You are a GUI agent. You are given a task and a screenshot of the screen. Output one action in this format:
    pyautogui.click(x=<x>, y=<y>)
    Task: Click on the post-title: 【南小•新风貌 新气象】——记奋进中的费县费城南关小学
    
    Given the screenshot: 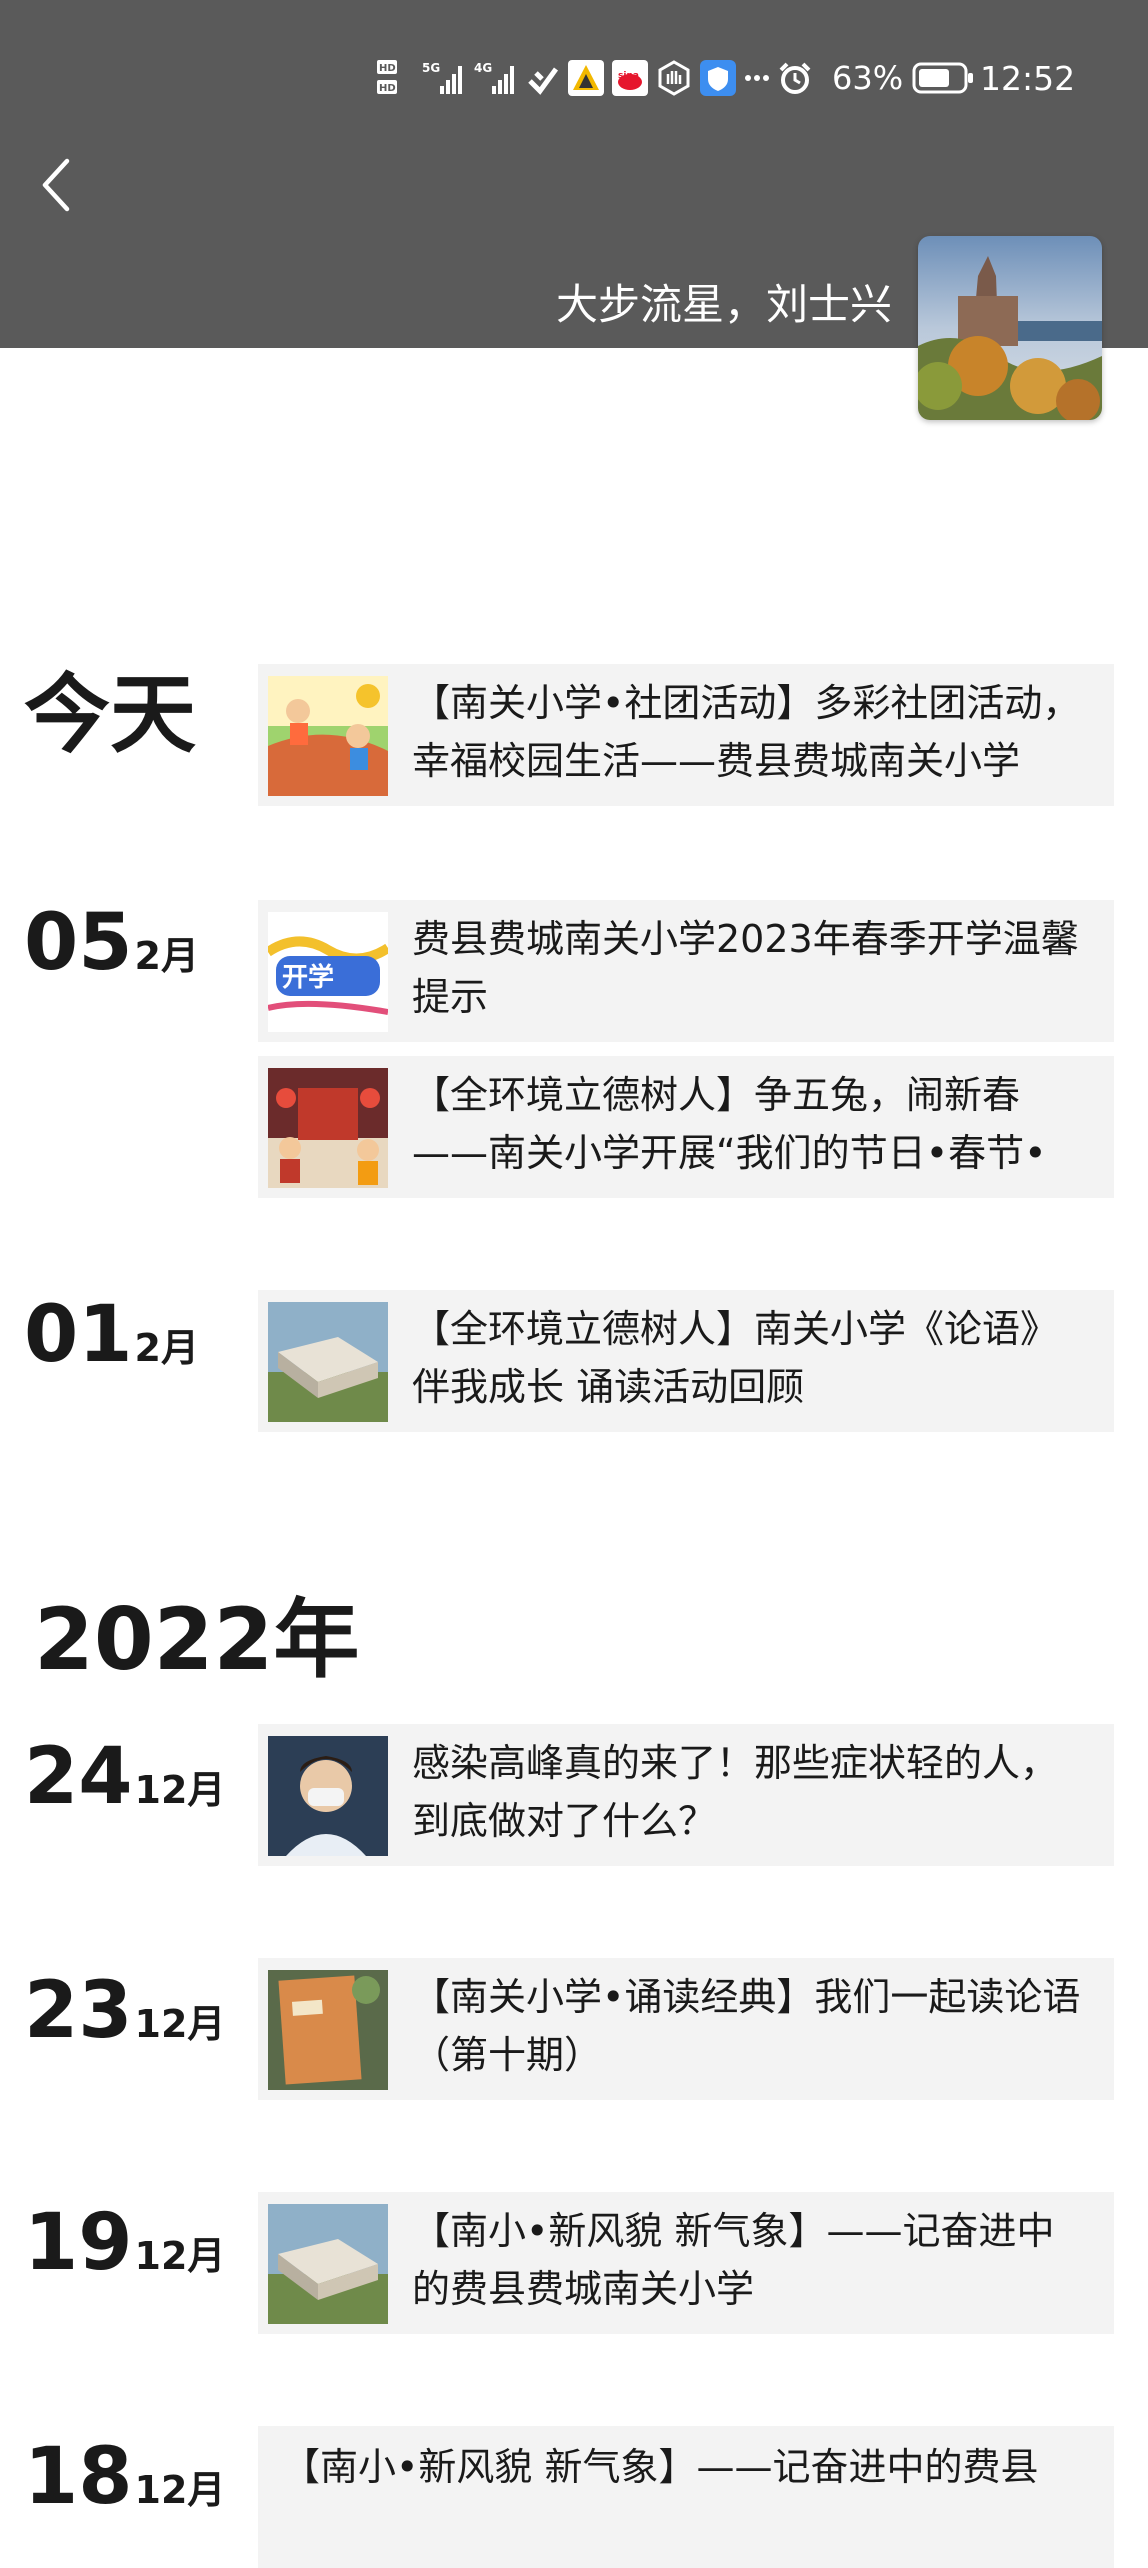 What is the action you would take?
    pyautogui.click(x=733, y=2260)
    